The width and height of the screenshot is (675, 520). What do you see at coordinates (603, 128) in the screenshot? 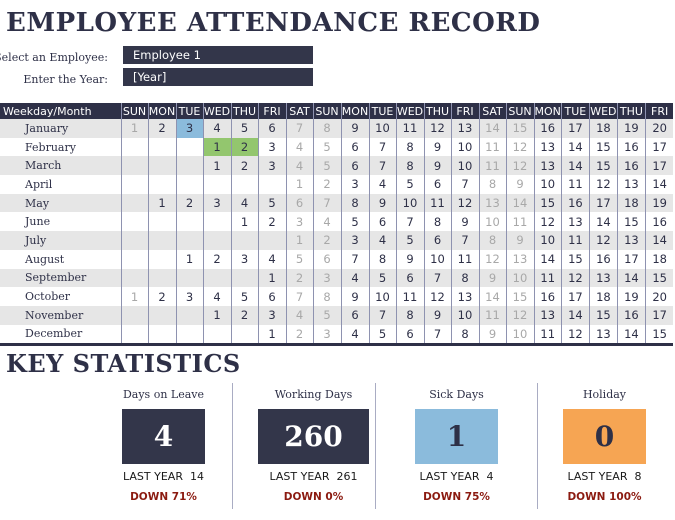
I see `day-cell: 18` at bounding box center [603, 128].